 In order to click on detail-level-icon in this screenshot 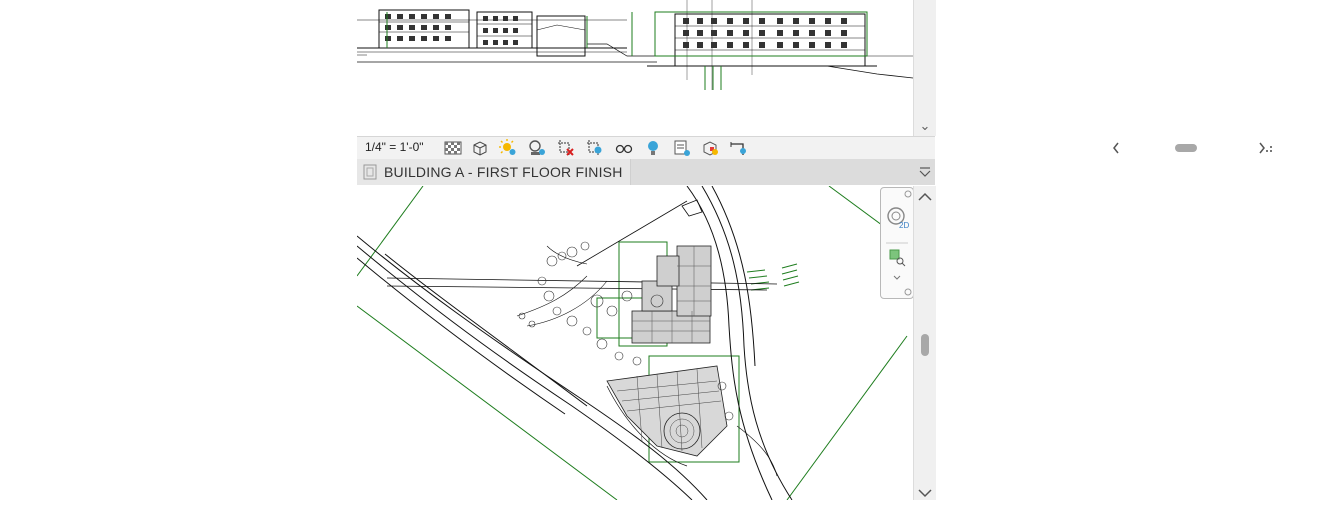, I will do `click(453, 148)`.